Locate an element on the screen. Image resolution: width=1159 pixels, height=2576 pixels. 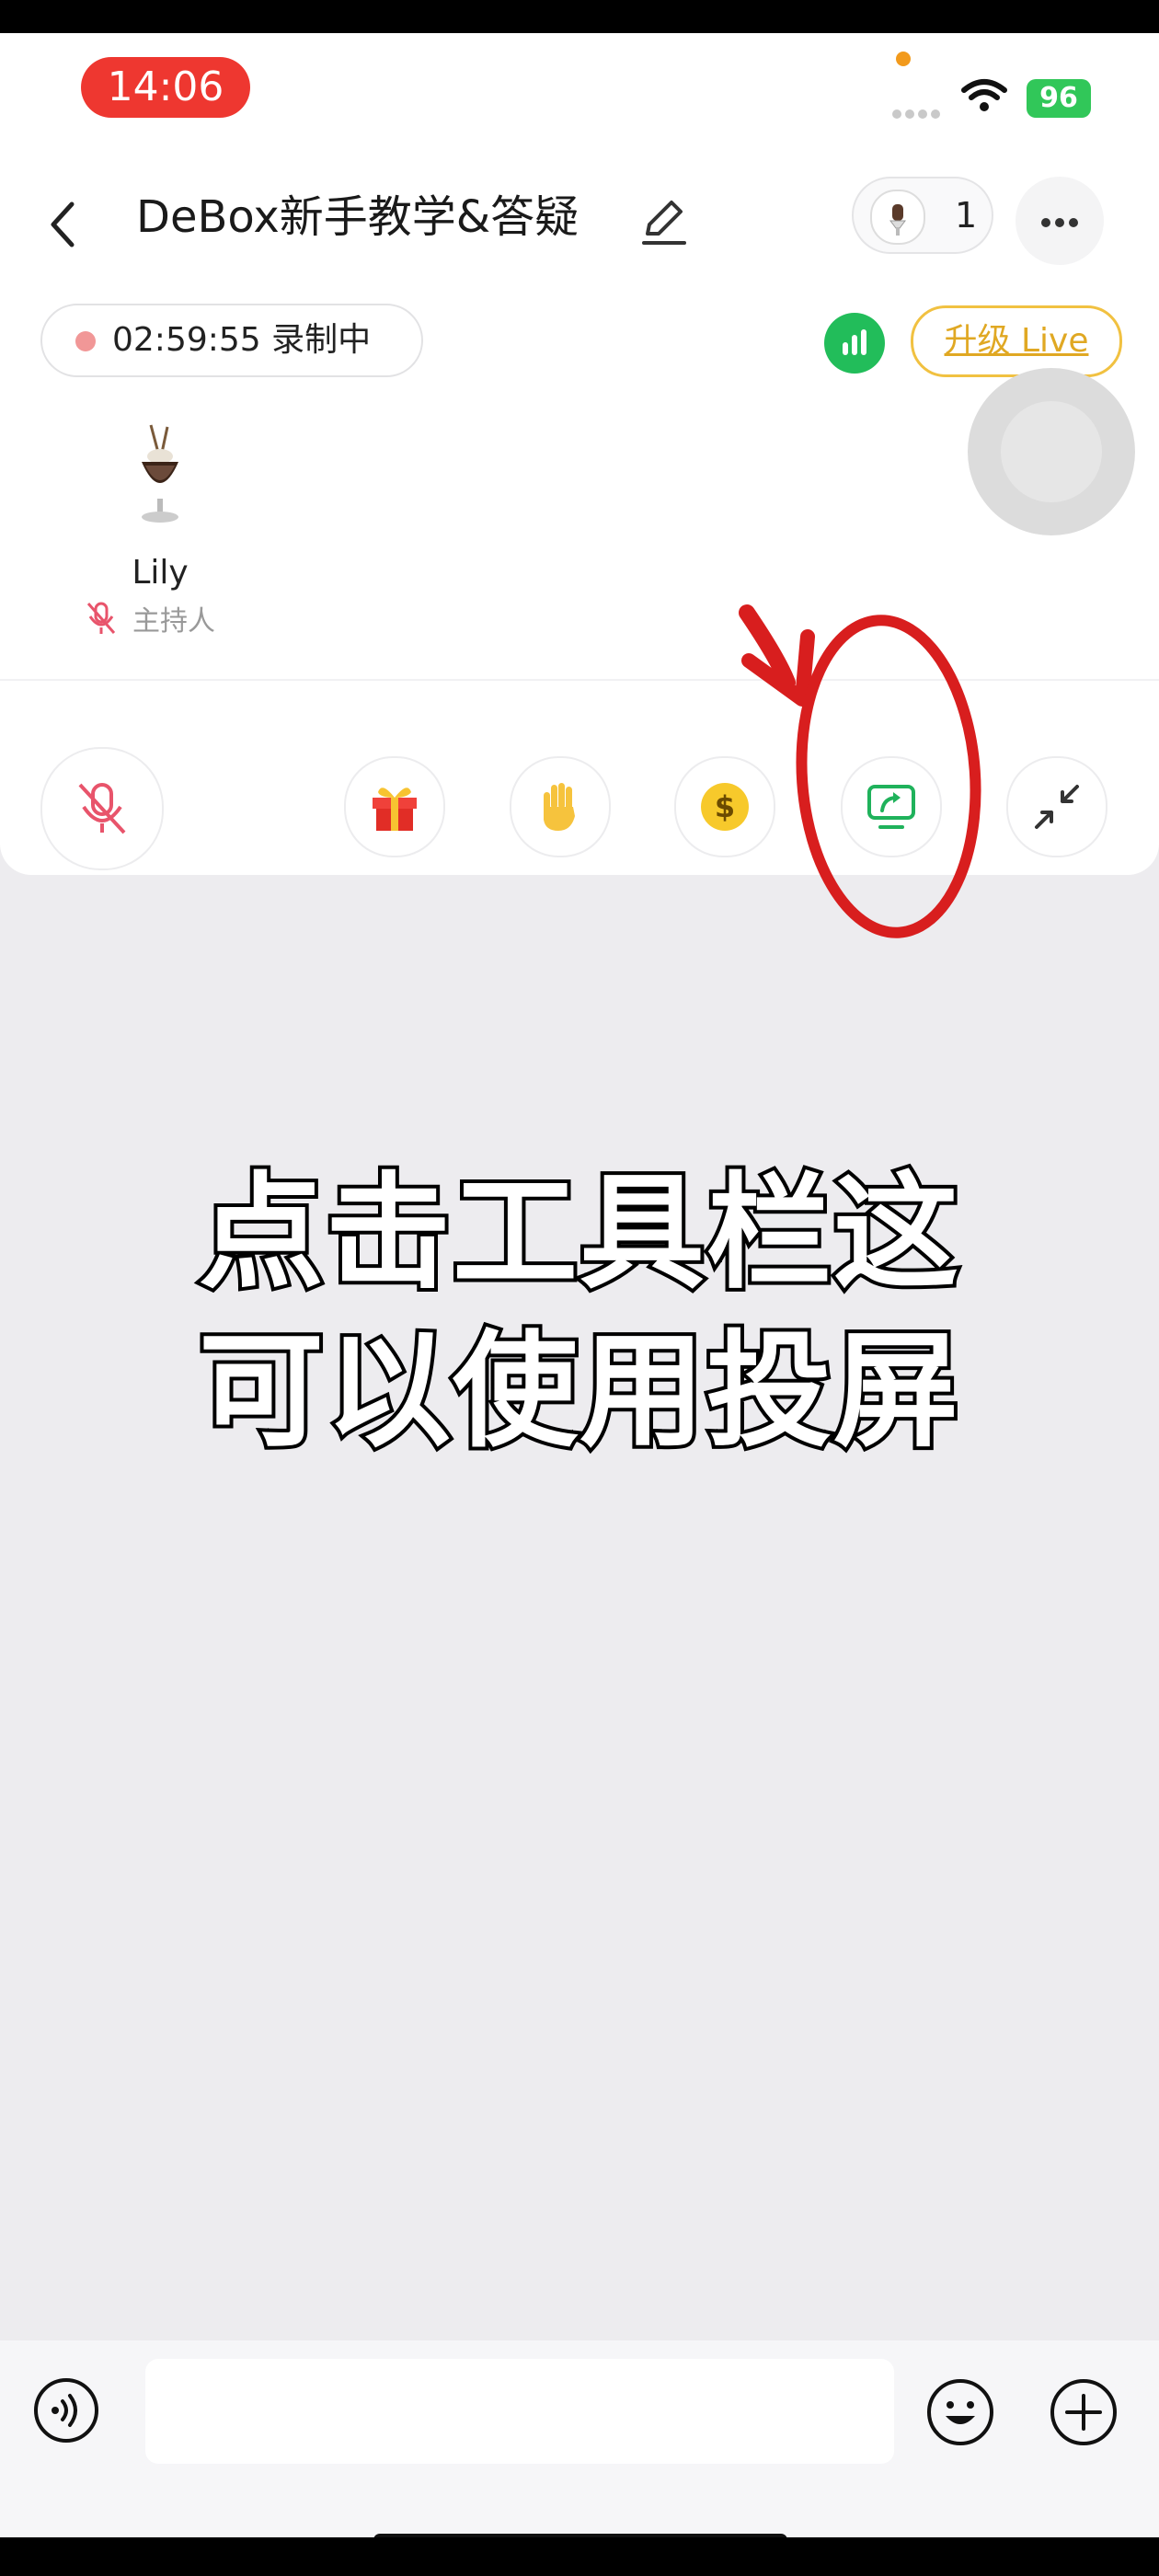
gift-button is located at coordinates (394, 806).